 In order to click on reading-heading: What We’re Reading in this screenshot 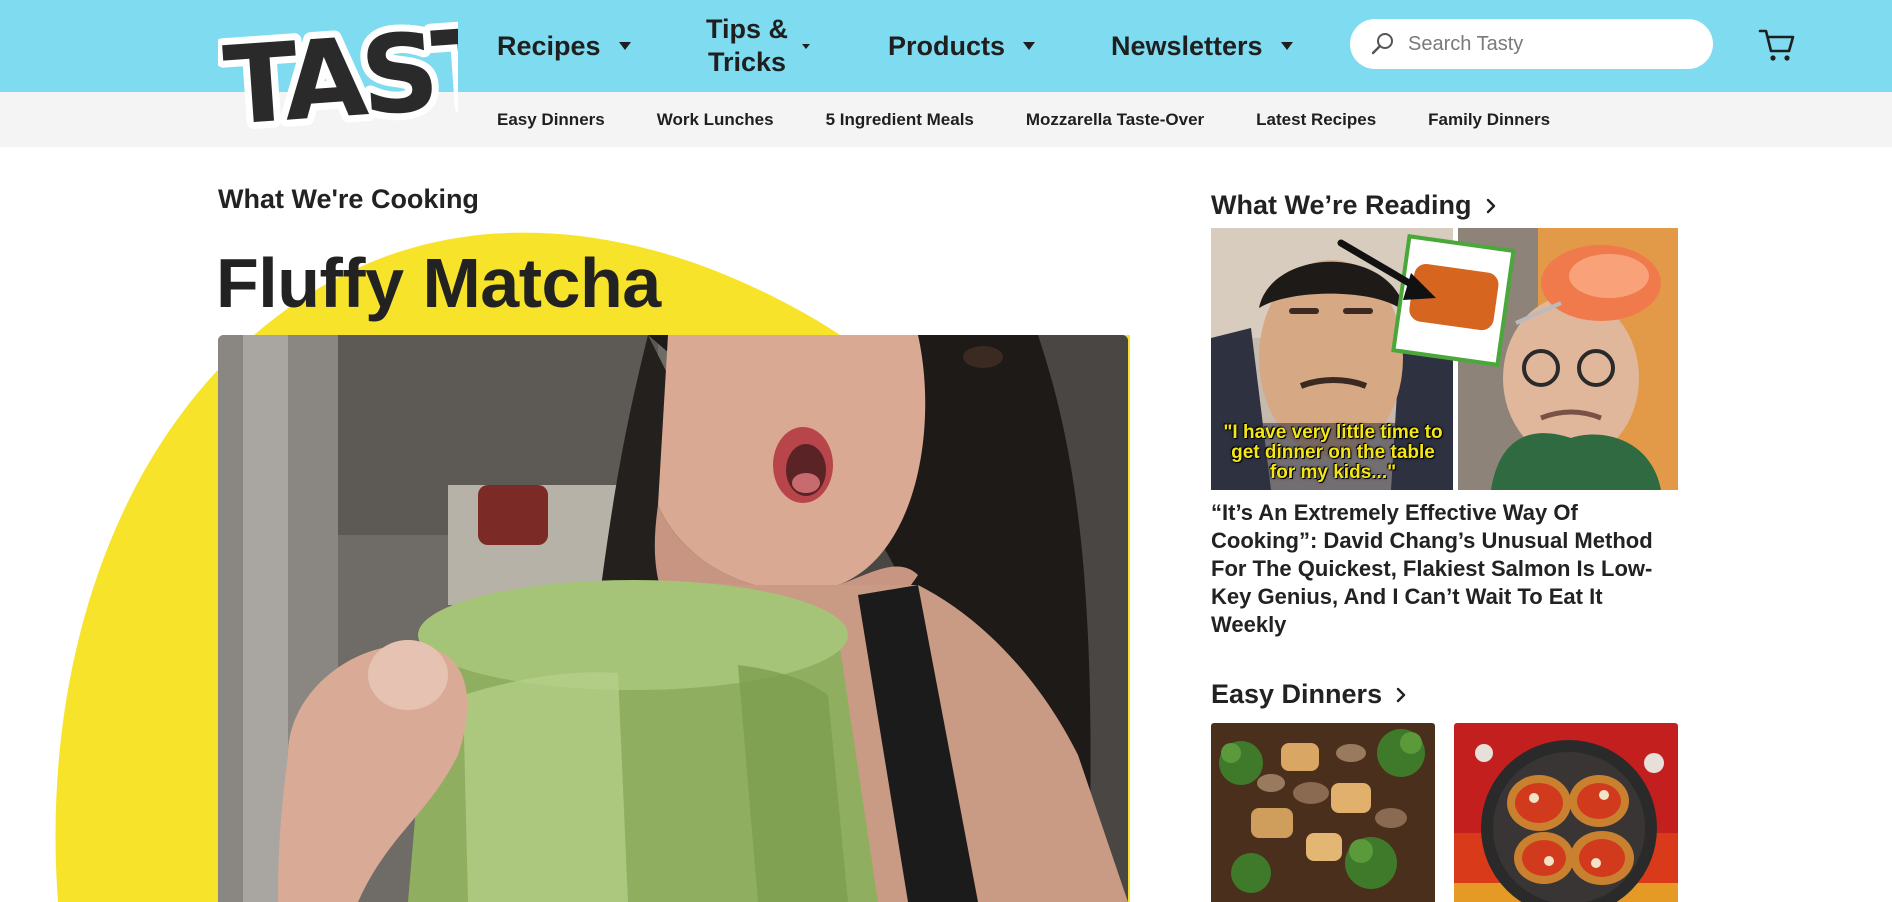, I will do `click(1354, 205)`.